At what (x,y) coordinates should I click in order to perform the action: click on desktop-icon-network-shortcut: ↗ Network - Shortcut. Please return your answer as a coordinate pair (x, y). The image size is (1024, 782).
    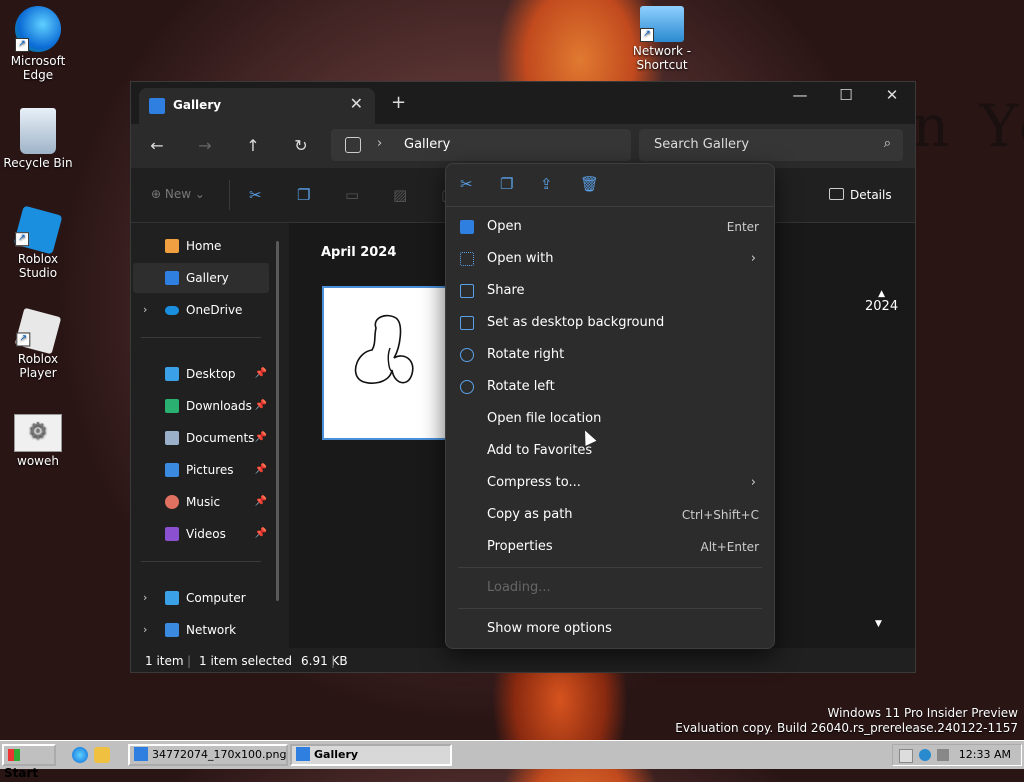
    Looking at the image, I should click on (662, 43).